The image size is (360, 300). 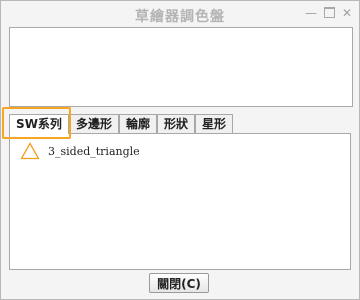 I want to click on maximize-icon, so click(x=329, y=13).